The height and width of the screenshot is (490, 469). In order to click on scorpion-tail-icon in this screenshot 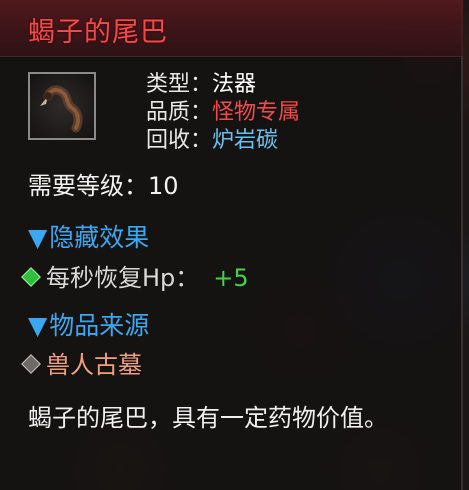, I will do `click(62, 106)`.